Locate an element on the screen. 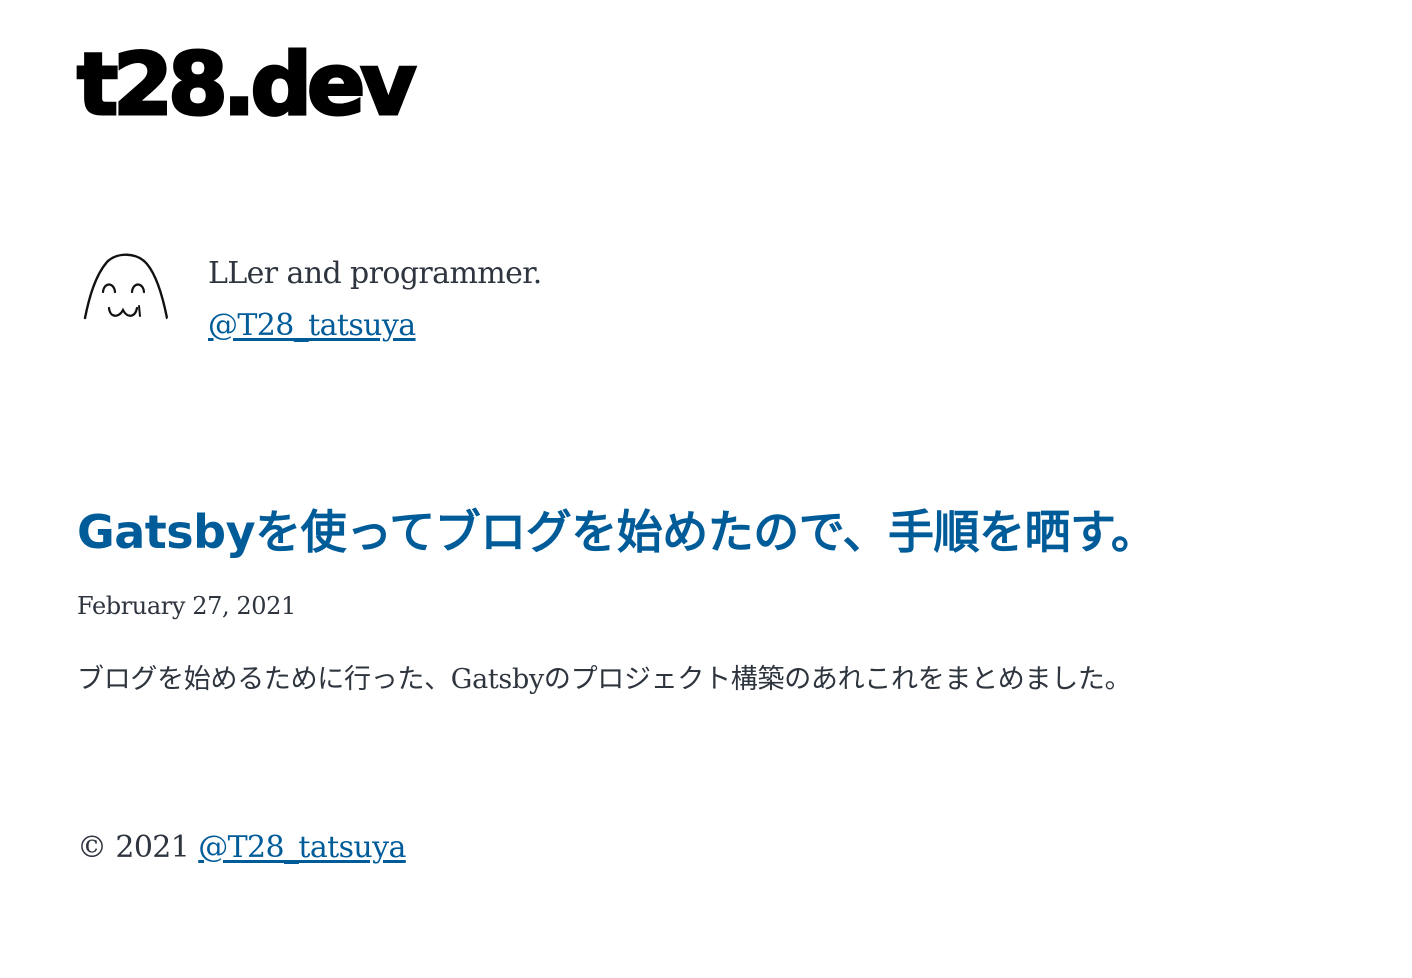  footer: © 2021 @T28_tatsuya is located at coordinates (241, 848).